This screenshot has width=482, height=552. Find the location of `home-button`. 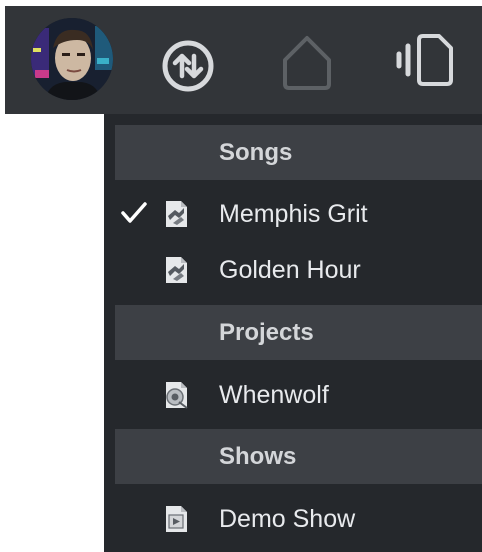

home-button is located at coordinates (307, 62).